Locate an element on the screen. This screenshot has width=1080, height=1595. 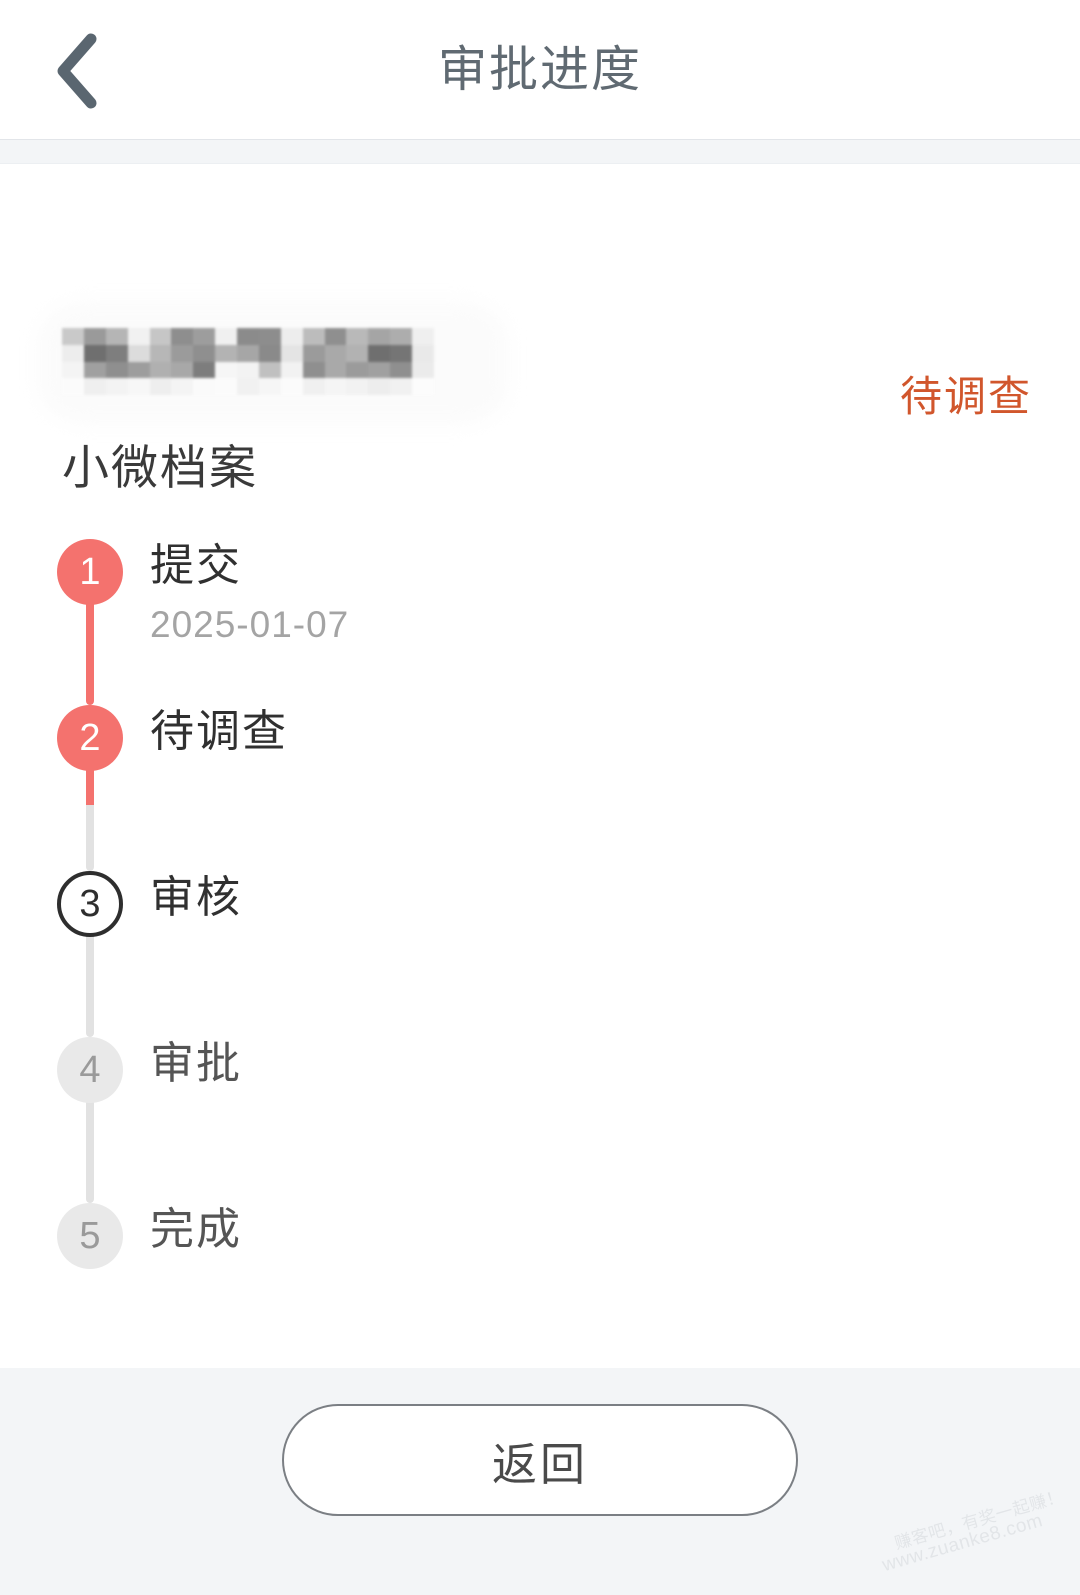
watermark-line-2: www.zuanke8.com is located at coordinates (962, 1543).